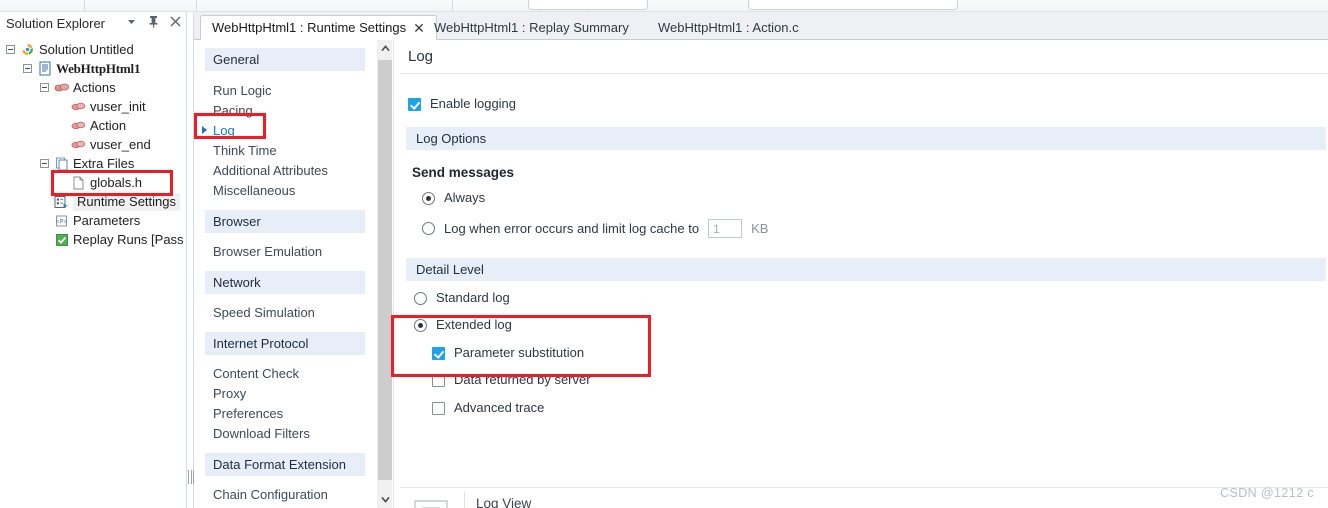  I want to click on nav-item-speed-simulation: Speed Simulation, so click(285, 312).